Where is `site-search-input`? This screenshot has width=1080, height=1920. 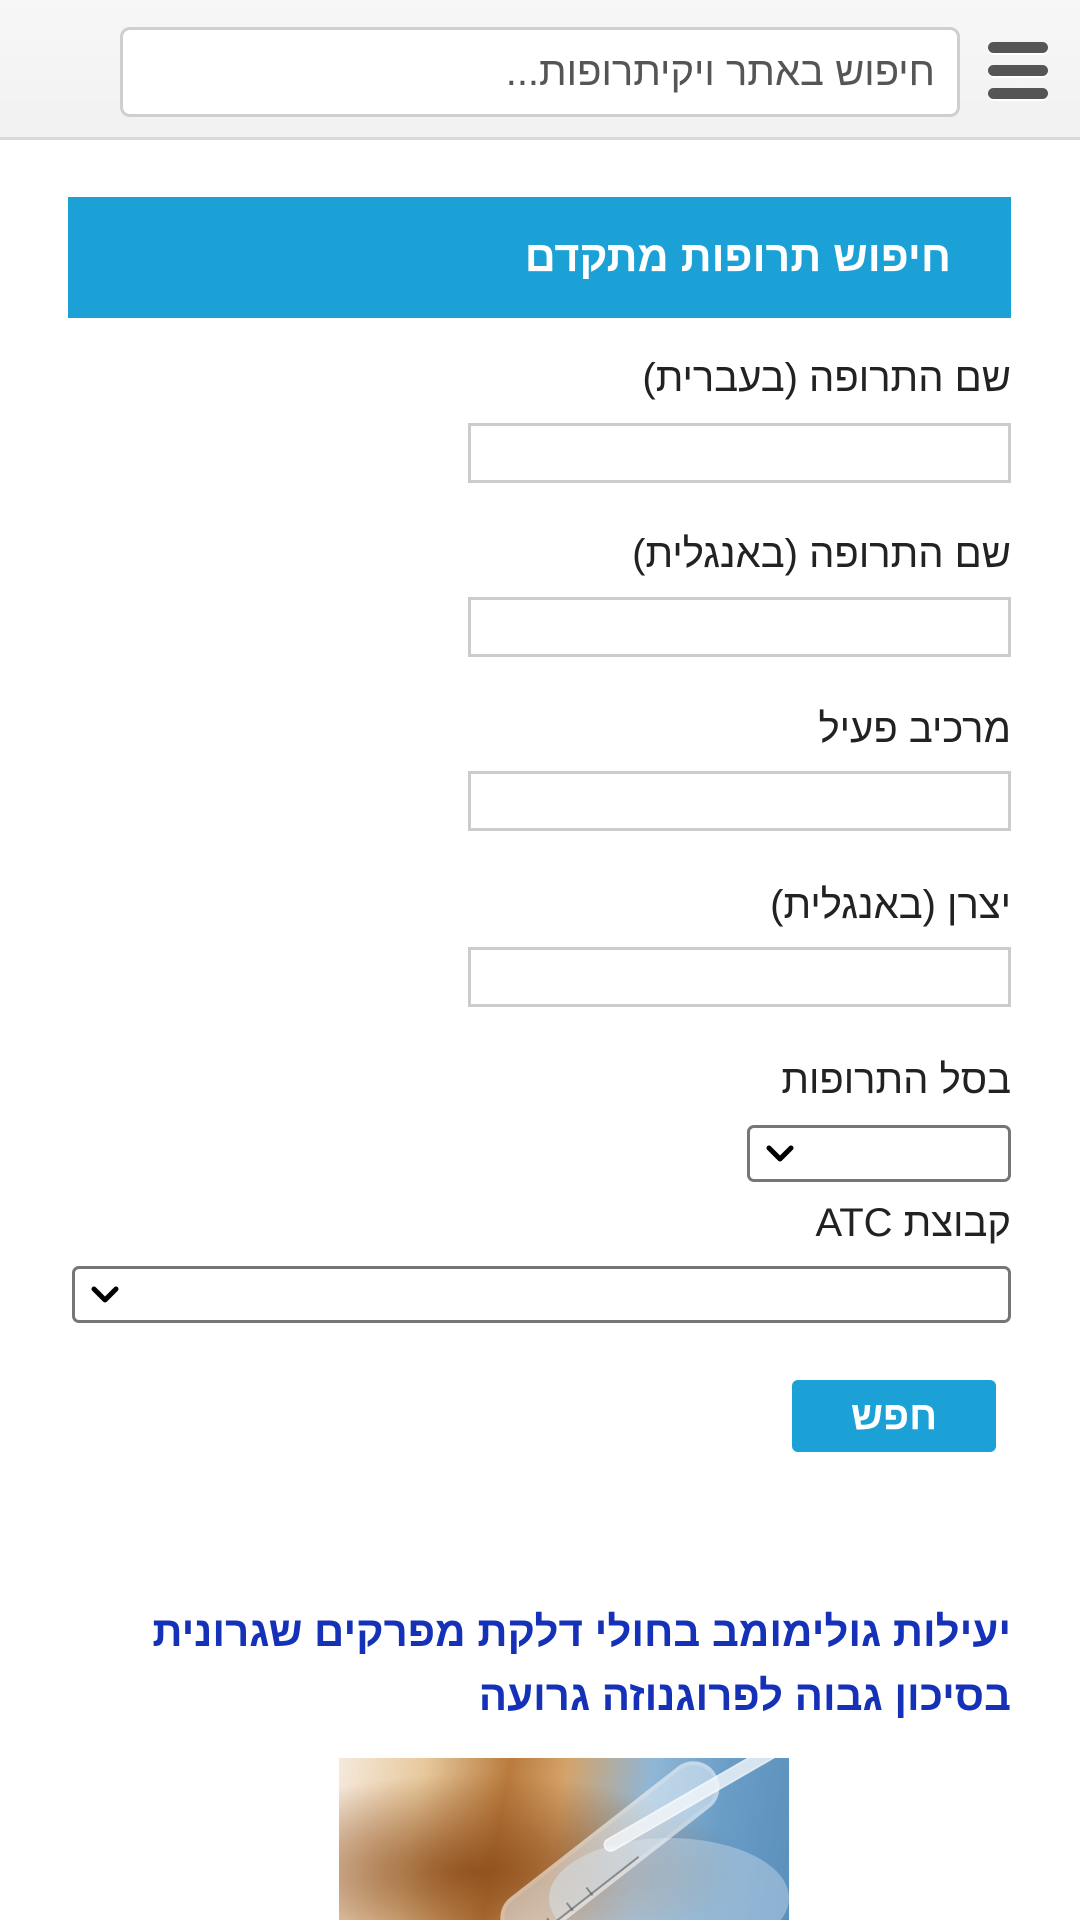 site-search-input is located at coordinates (540, 72).